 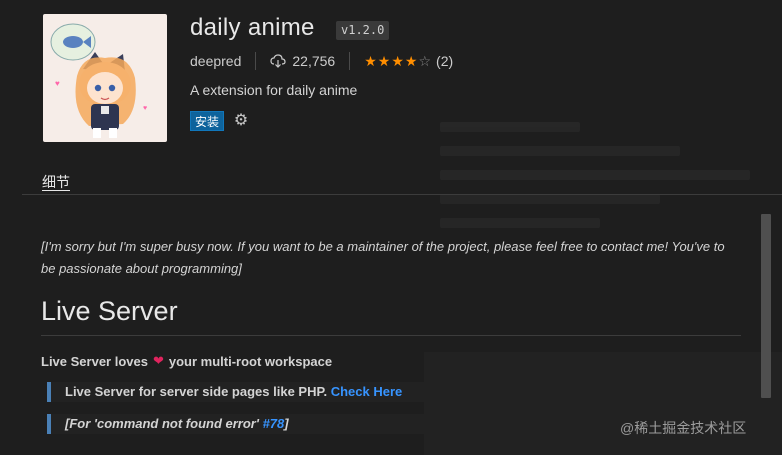 What do you see at coordinates (250, 361) in the screenshot?
I see `loves-suffix: your multi-root workspace` at bounding box center [250, 361].